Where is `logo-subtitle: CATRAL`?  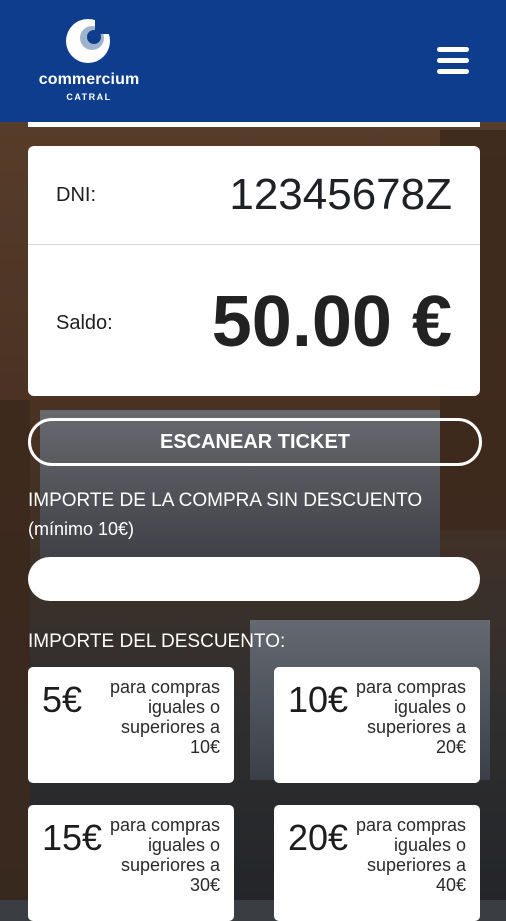 logo-subtitle: CATRAL is located at coordinates (89, 97).